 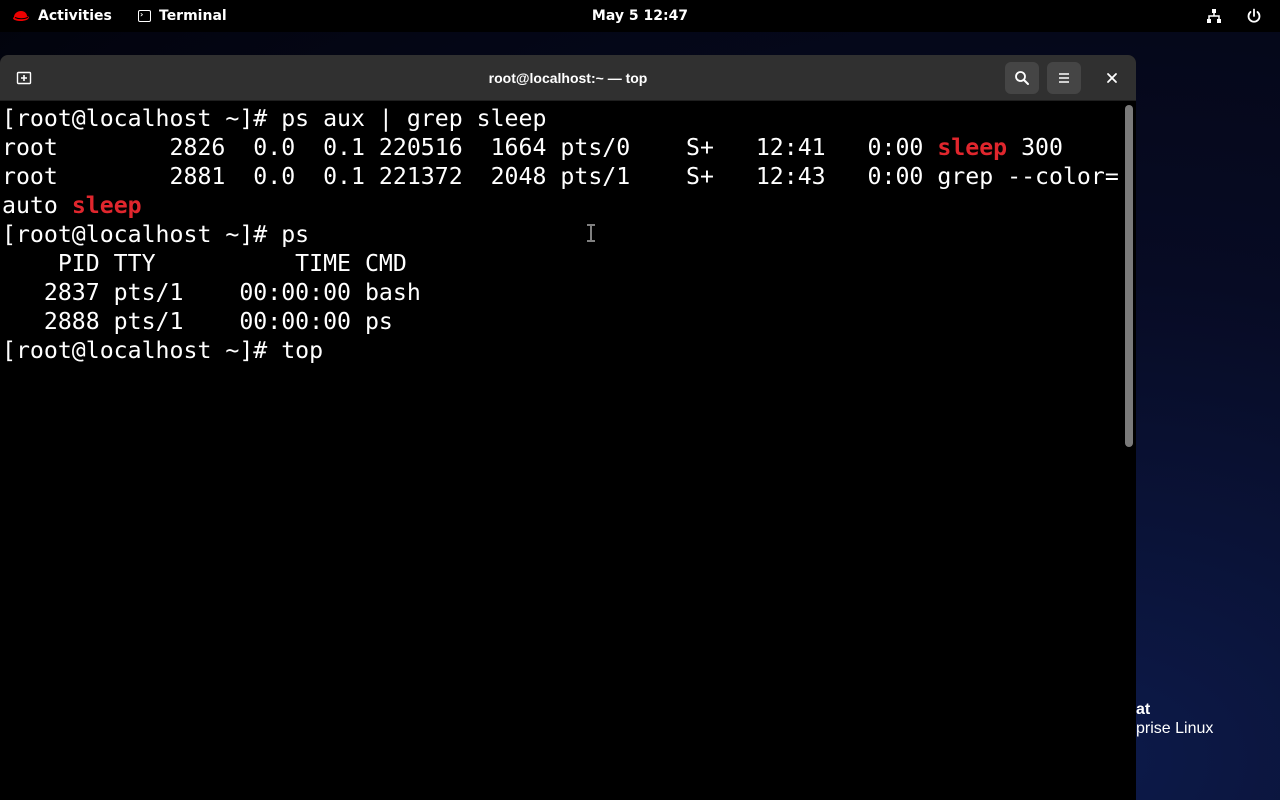 I want to click on search-icon, so click(x=1022, y=78).